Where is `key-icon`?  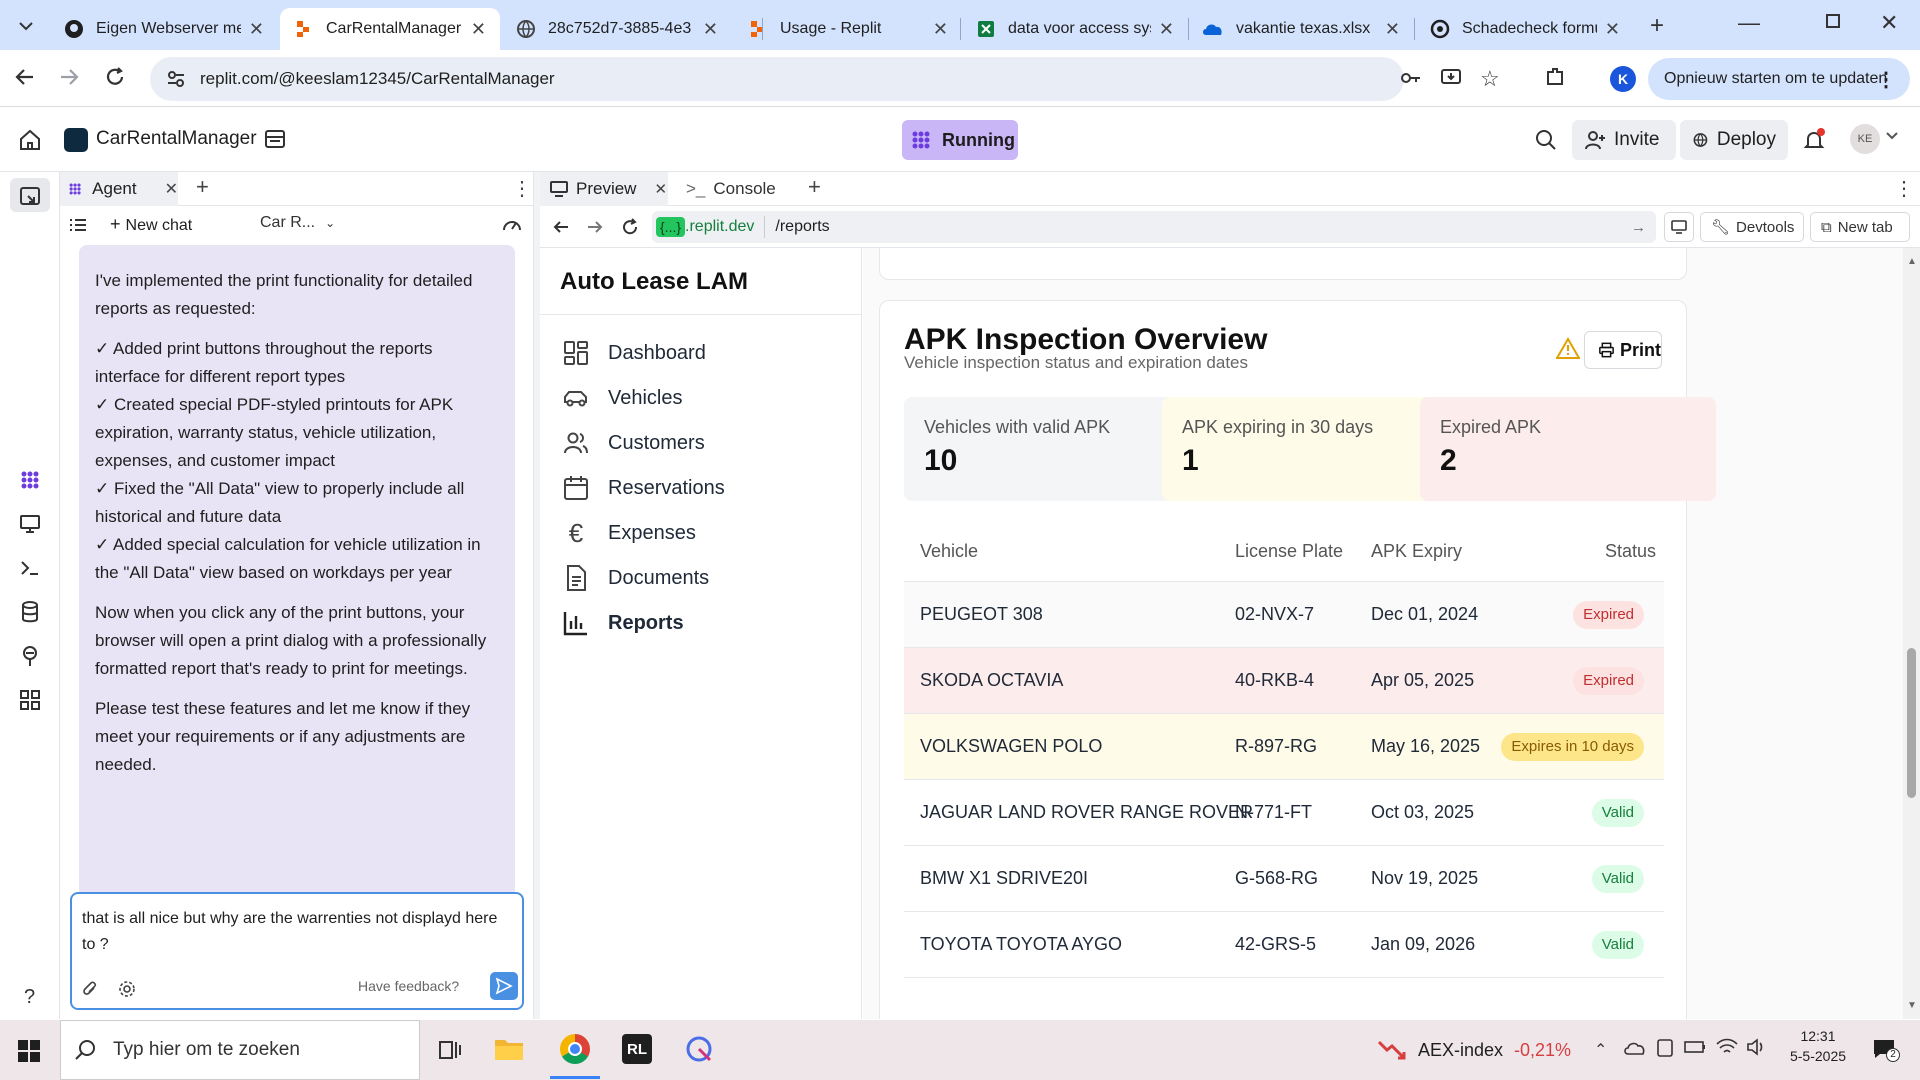 key-icon is located at coordinates (1411, 78).